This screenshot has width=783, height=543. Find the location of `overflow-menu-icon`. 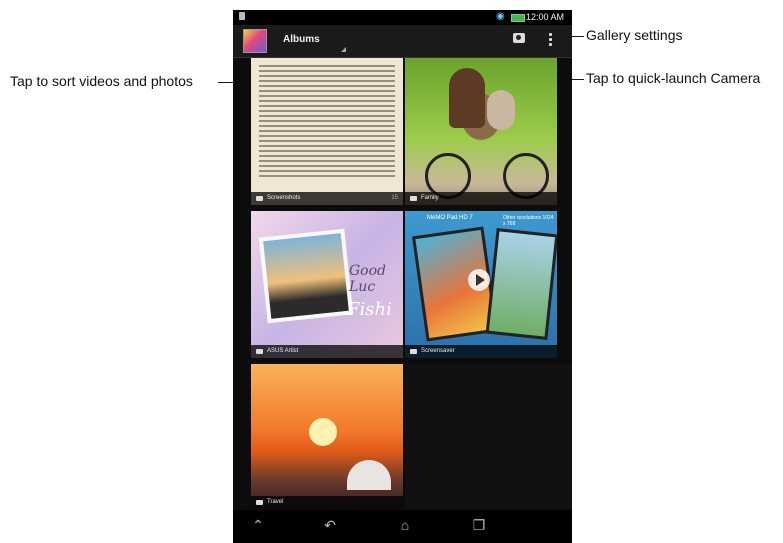

overflow-menu-icon is located at coordinates (550, 40).